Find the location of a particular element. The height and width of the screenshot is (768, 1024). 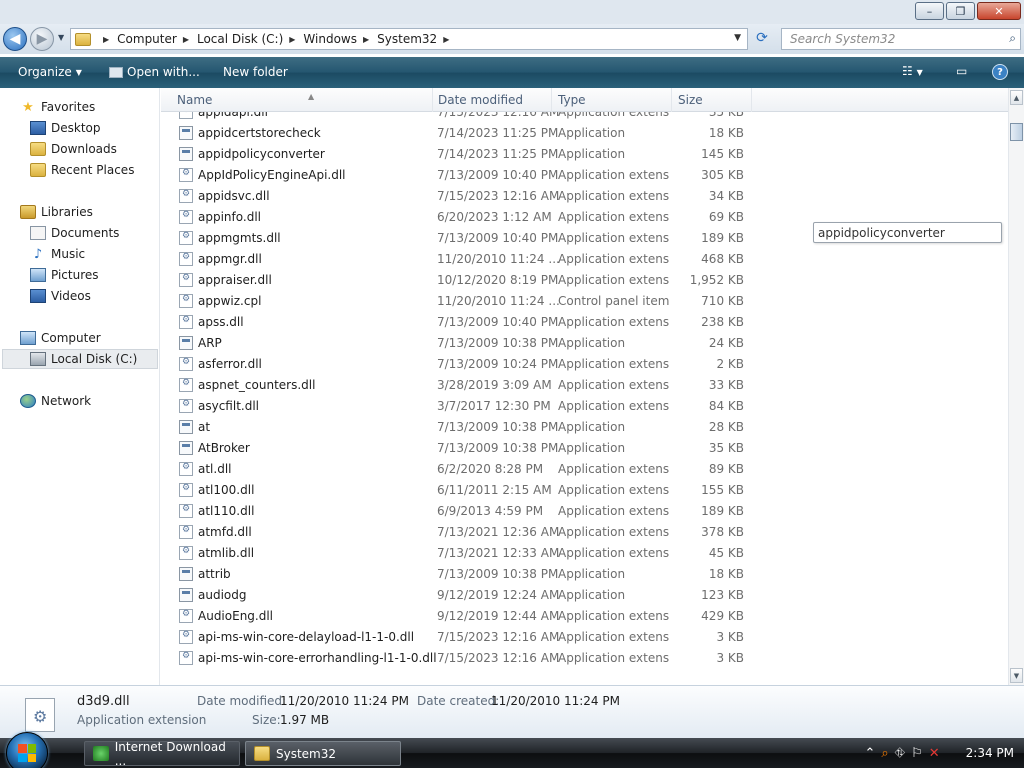

new-folder-button: New folder is located at coordinates (255, 72).